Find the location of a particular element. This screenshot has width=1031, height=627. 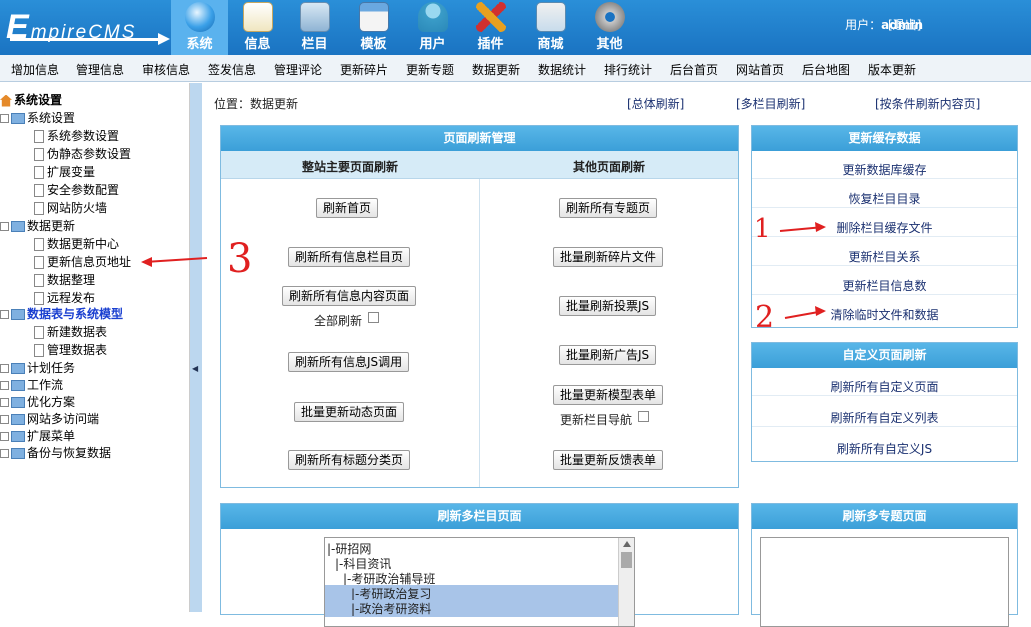

annotation-arrowhead-3-icon is located at coordinates (146, 262).